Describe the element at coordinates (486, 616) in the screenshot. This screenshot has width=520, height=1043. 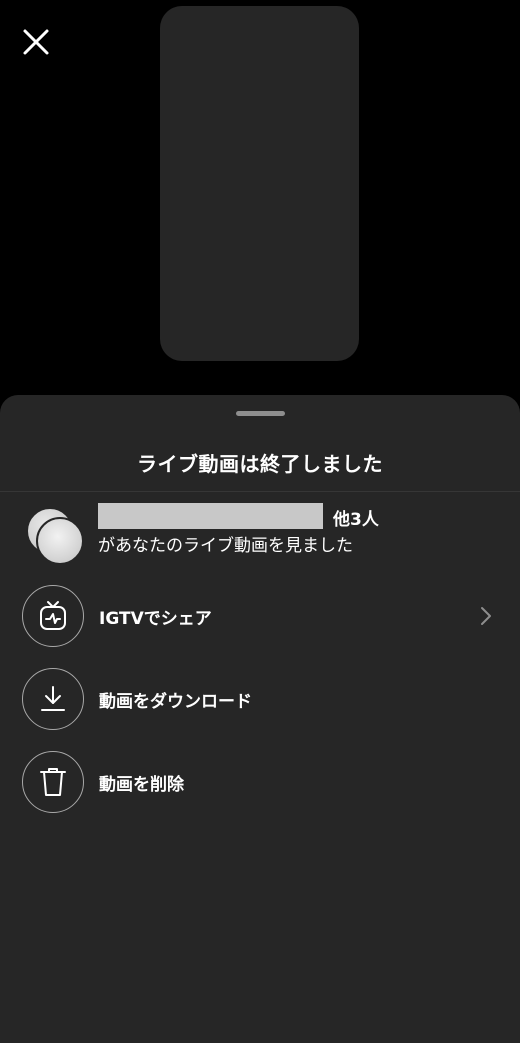
I see `chevron-right-icon` at that location.